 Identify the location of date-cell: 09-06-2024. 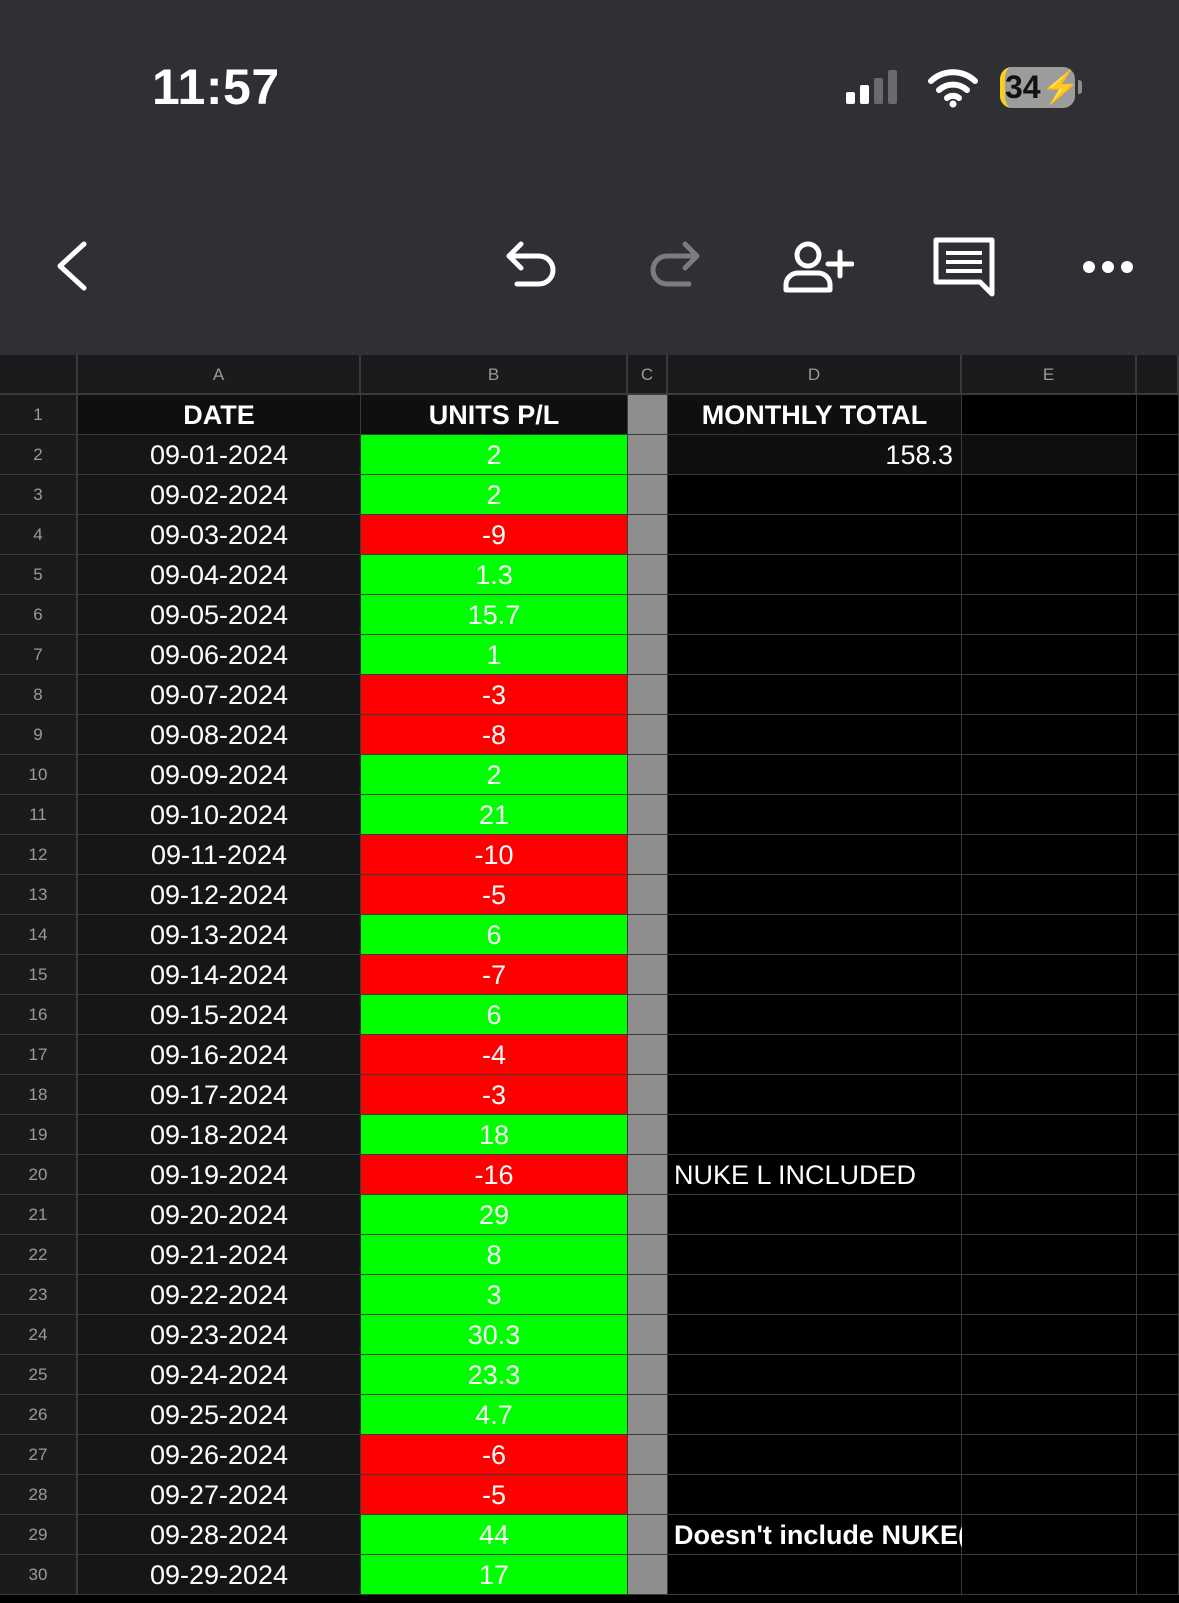
(219, 655).